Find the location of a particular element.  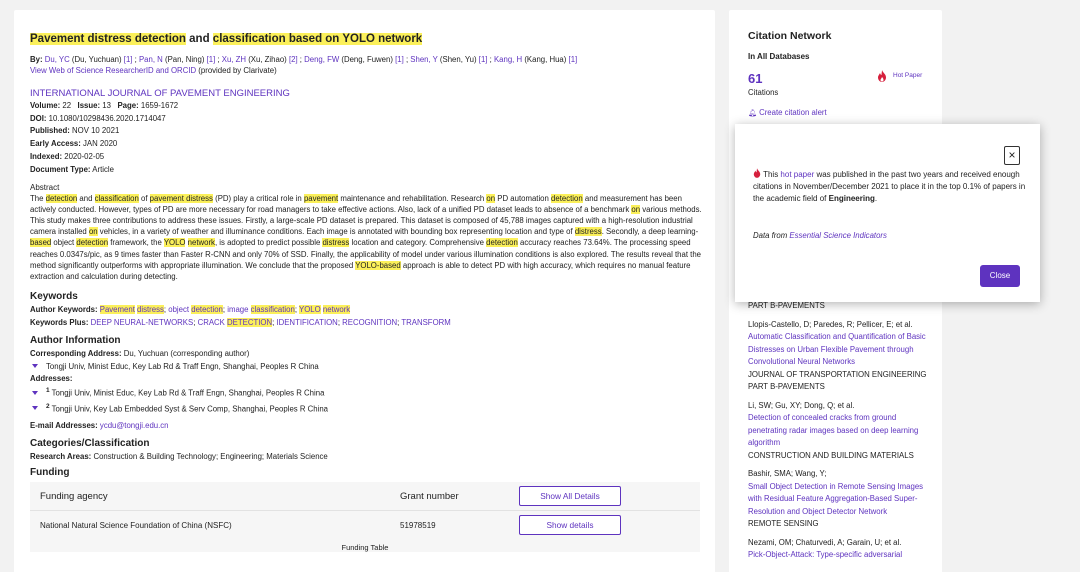

author-link: Xu, ZH is located at coordinates (234, 59).